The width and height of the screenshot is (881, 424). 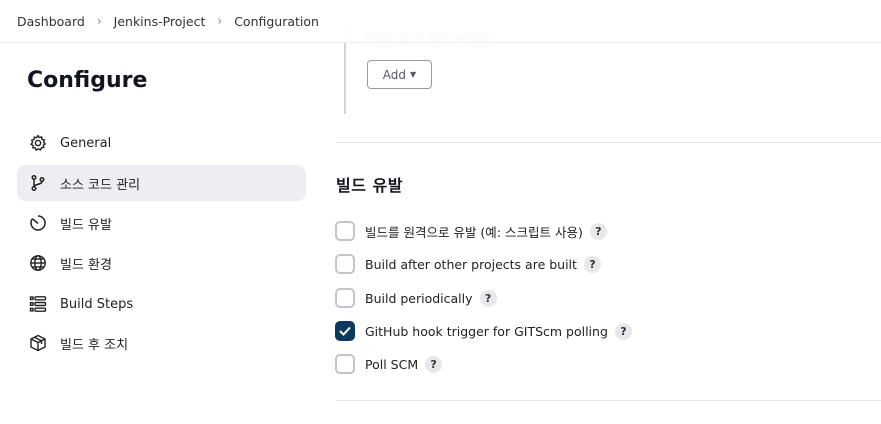 I want to click on trigger-option-periodically: Build periodically ?, so click(x=416, y=298).